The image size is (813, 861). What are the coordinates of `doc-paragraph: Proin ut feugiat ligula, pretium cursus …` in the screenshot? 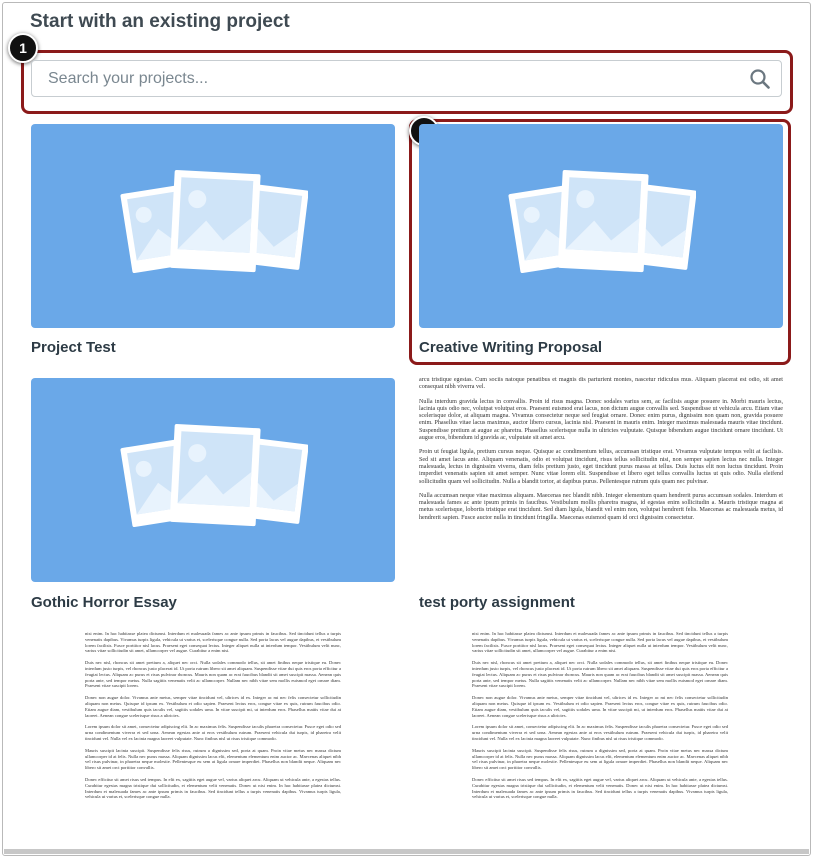 It's located at (601, 467).